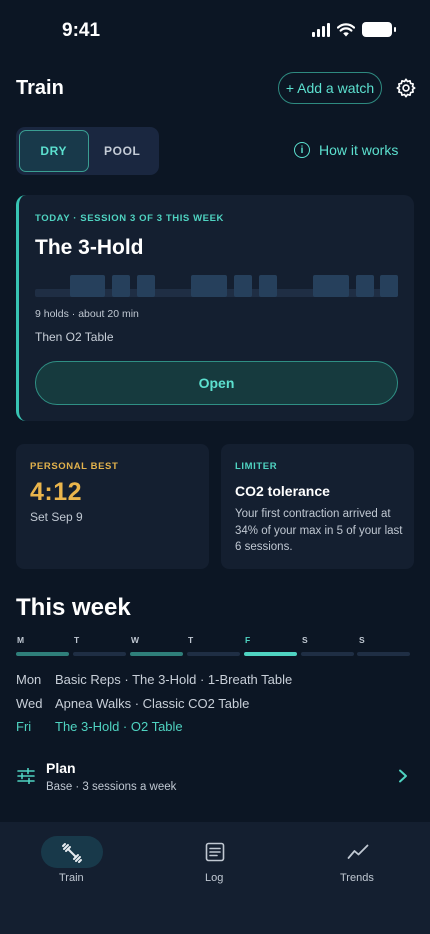 This screenshot has width=430, height=934. What do you see at coordinates (73, 607) in the screenshot?
I see `this-week-title: This week` at bounding box center [73, 607].